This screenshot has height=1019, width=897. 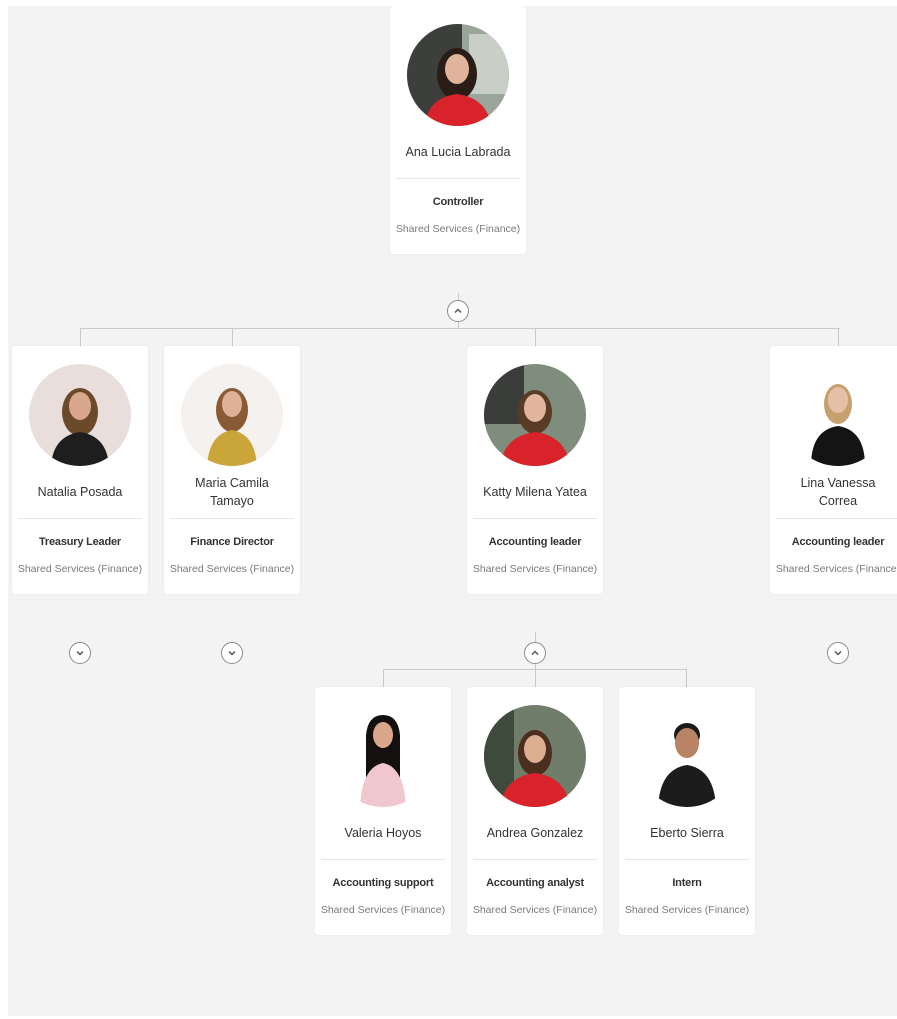 I want to click on employee-role: Accounting support, so click(x=383, y=883).